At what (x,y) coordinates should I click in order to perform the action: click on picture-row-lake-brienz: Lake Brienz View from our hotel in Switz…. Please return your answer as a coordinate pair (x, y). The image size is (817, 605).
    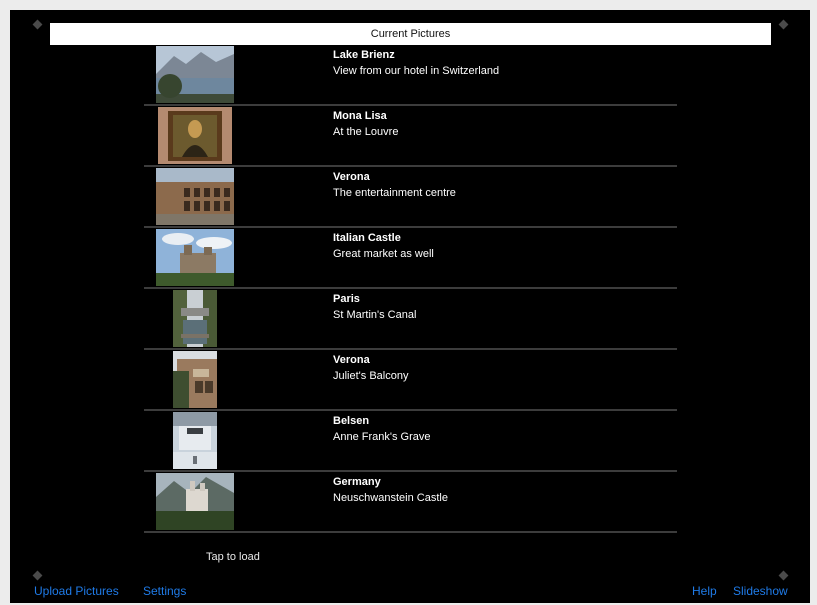
    Looking at the image, I should click on (410, 75).